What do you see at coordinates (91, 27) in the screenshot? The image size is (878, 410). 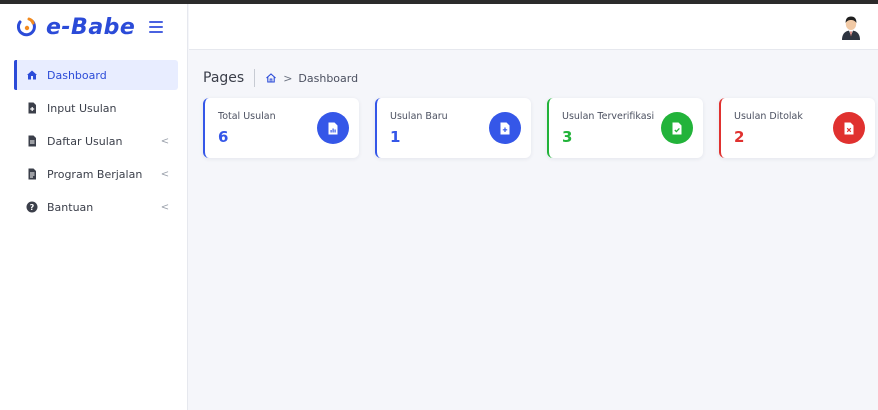 I see `brand-name: e-Babe` at bounding box center [91, 27].